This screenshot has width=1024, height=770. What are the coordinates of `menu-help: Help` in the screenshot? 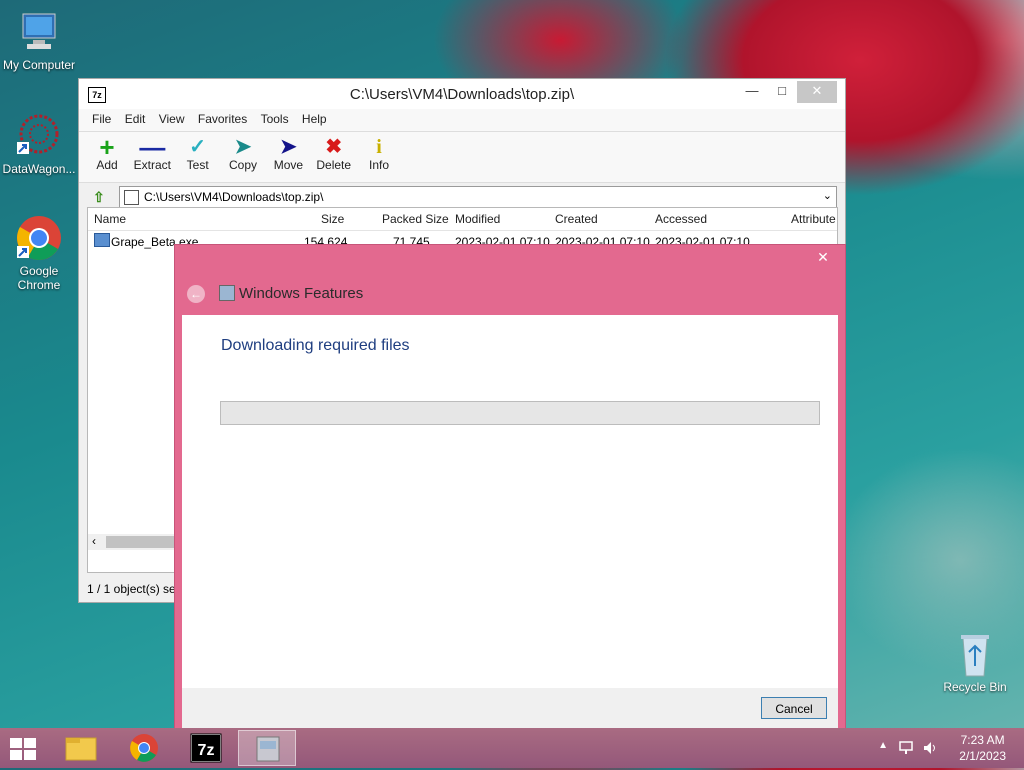 It's located at (314, 119).